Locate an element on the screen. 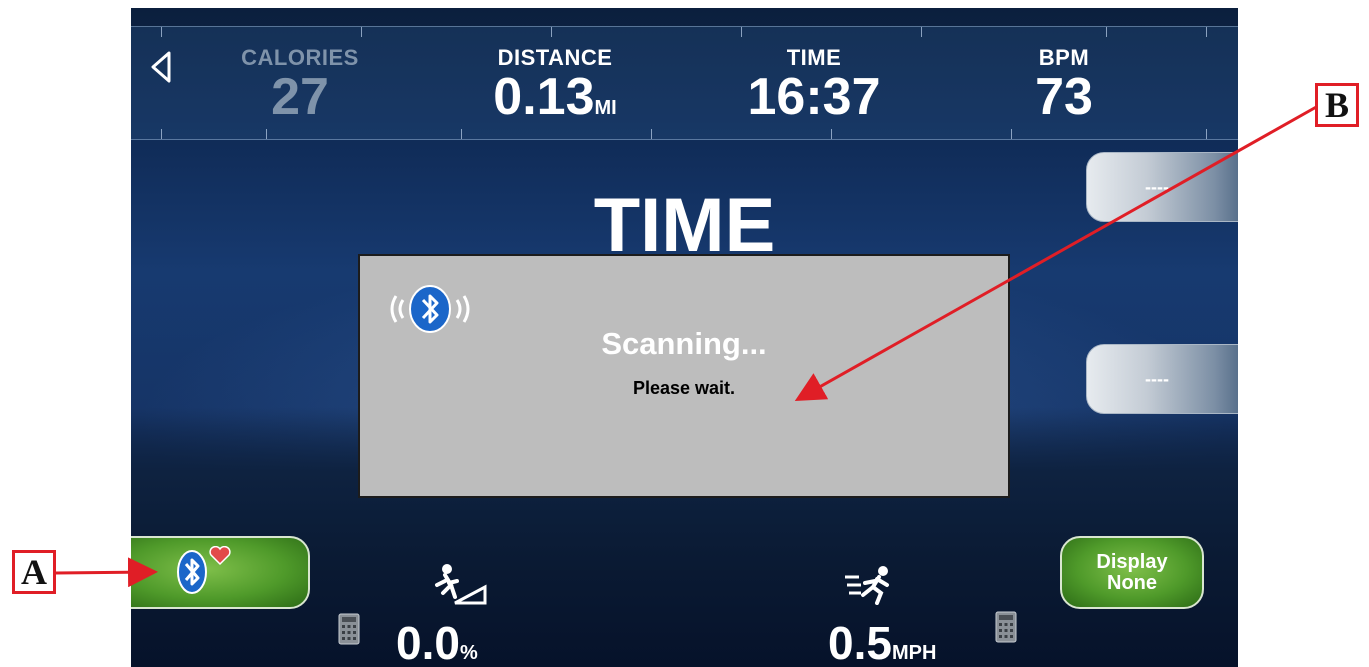 The height and width of the screenshot is (667, 1369). distance-unit: MI is located at coordinates (605, 108).